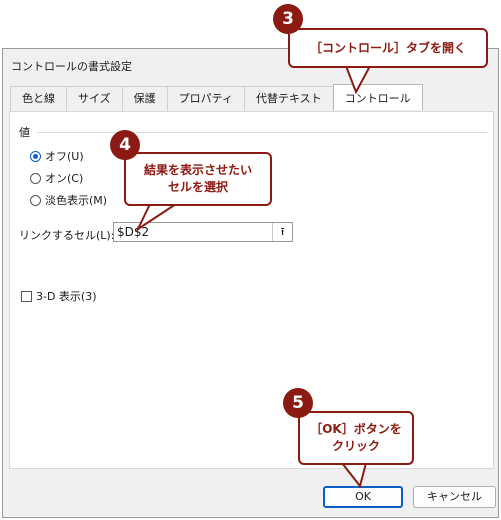 This screenshot has width=501, height=520. I want to click on step-3-badge: 3, so click(288, 19).